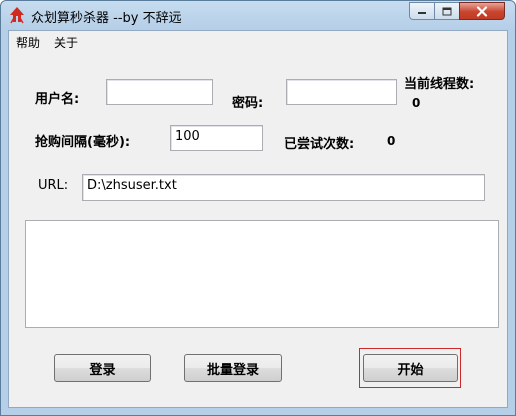  I want to click on close-icon, so click(482, 11).